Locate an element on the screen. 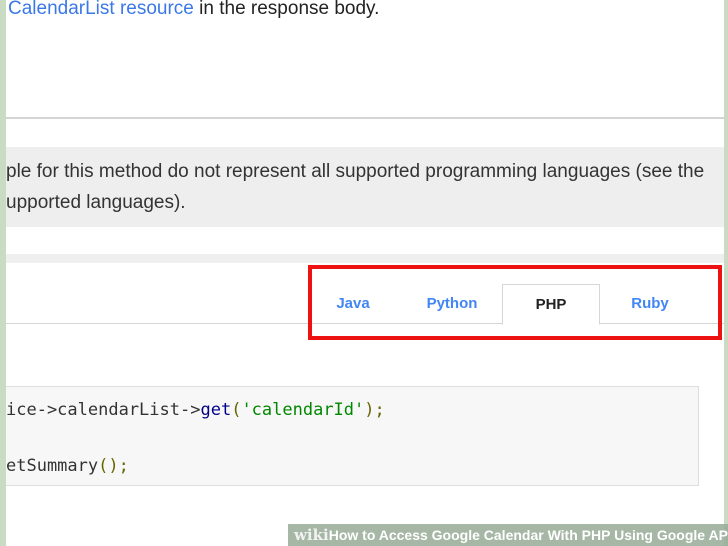 The image size is (728, 546). code-line-1-fn: get is located at coordinates (216, 410).